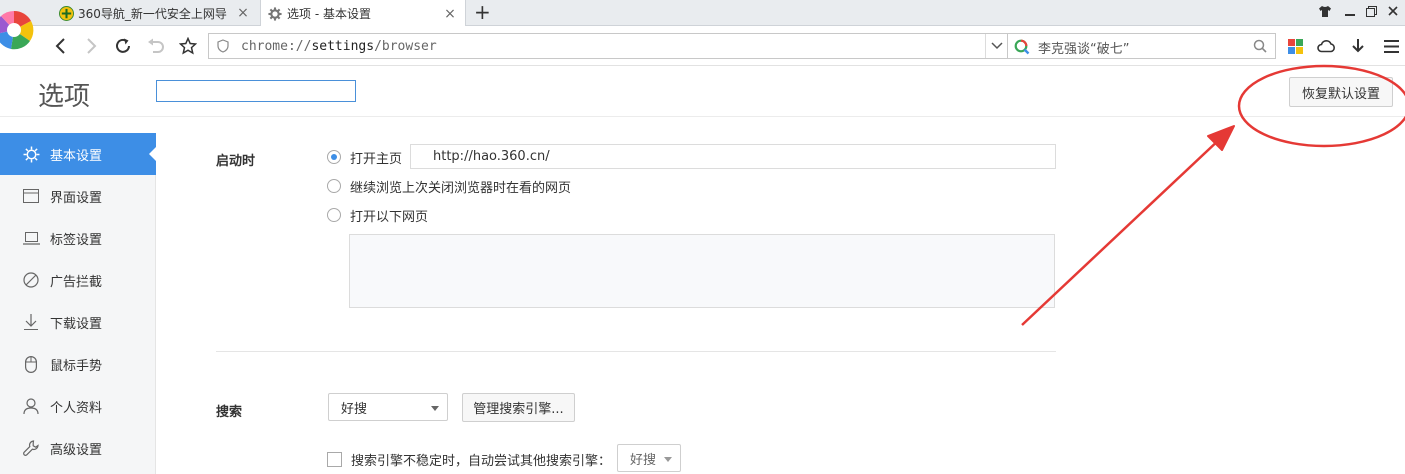  What do you see at coordinates (1341, 92) in the screenshot?
I see `restore-defaults-button: 恢复默认设置` at bounding box center [1341, 92].